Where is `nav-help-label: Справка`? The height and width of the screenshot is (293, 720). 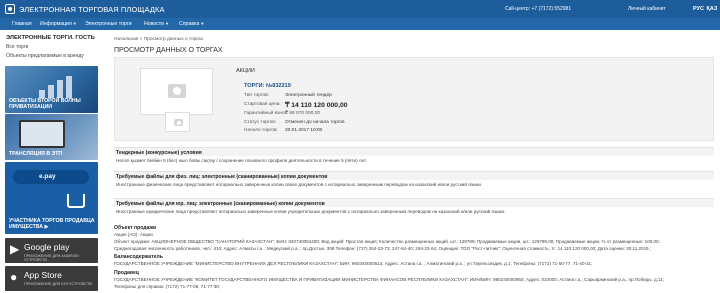 nav-help-label: Справка is located at coordinates (189, 24).